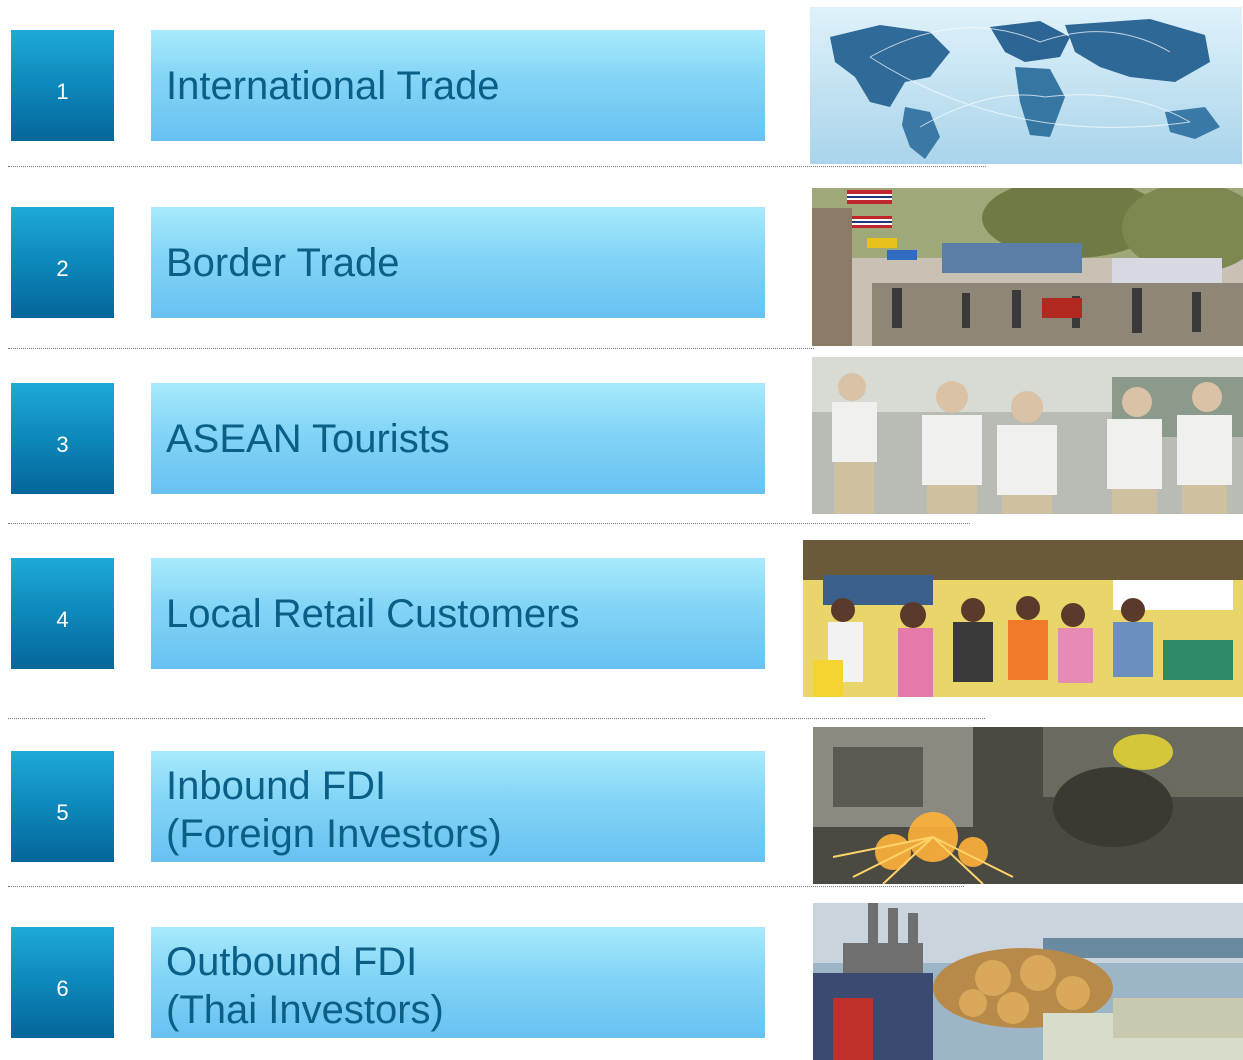  What do you see at coordinates (62, 438) in the screenshot?
I see `item-number-3: 3` at bounding box center [62, 438].